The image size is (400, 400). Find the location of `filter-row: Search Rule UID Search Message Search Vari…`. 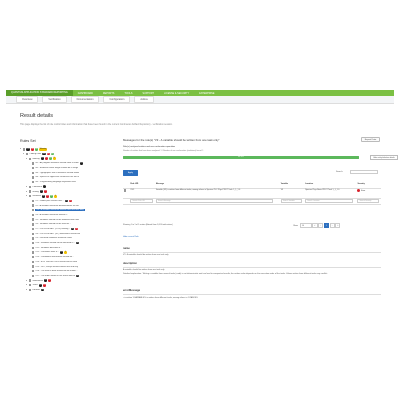

filter-row: Search Rule UID Search Message Search Vari… is located at coordinates (252, 201).